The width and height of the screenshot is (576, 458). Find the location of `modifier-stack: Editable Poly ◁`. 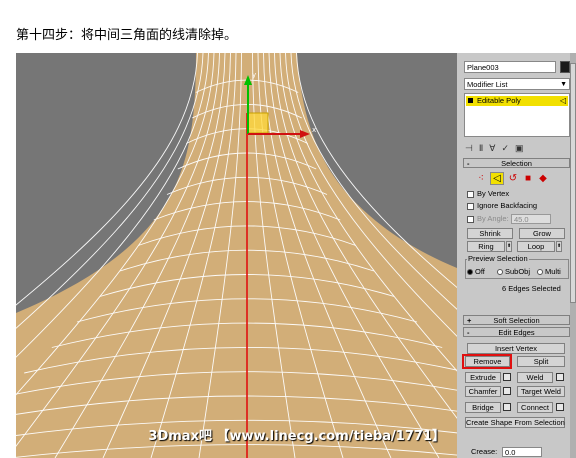

modifier-stack: Editable Poly ◁ is located at coordinates (517, 115).